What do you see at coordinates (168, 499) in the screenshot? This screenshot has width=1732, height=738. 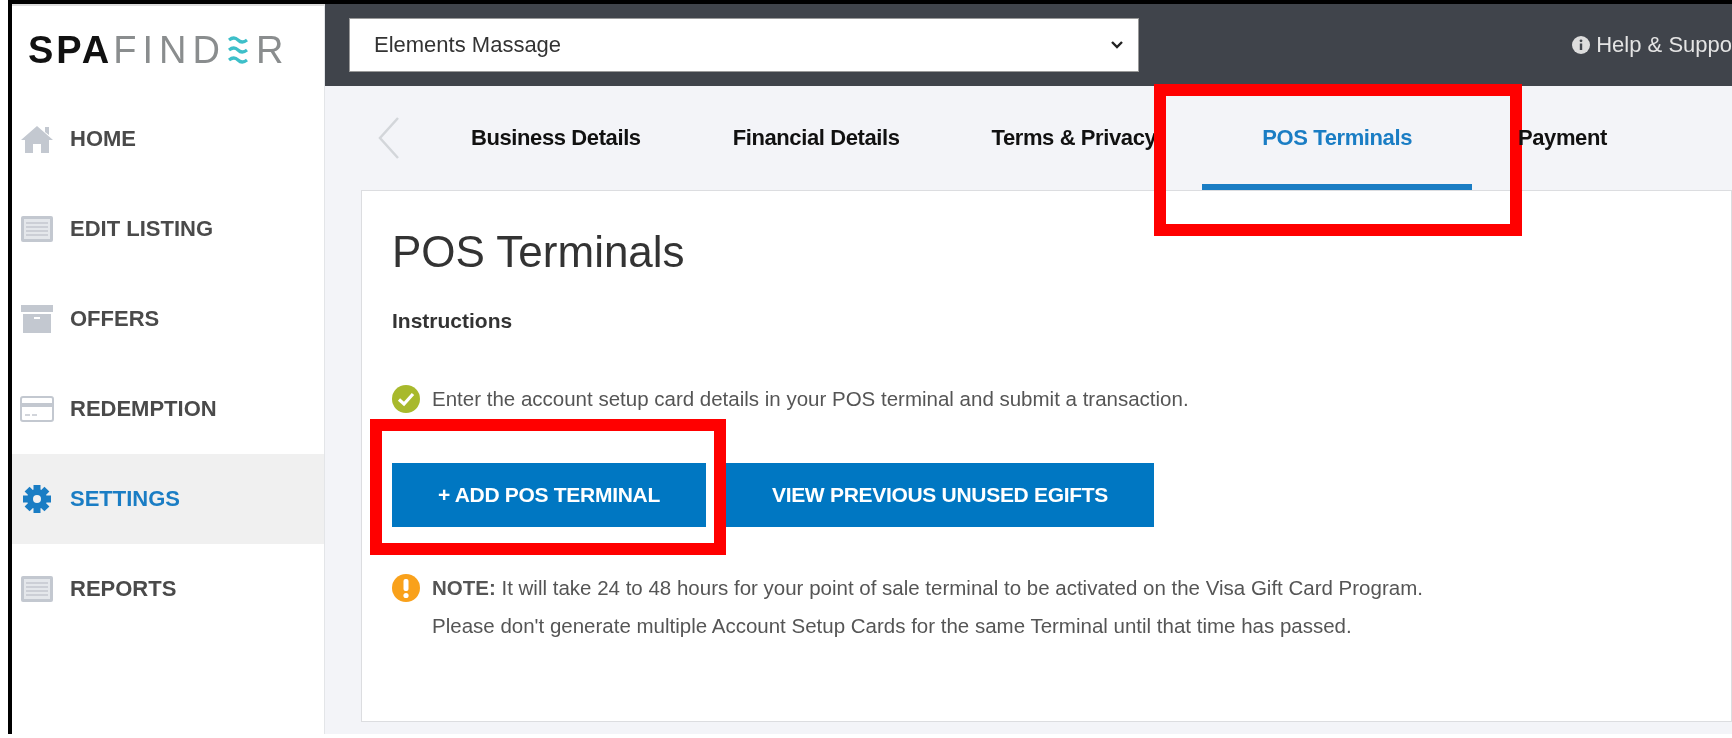 I see `sidebar-item: SETTINGS` at bounding box center [168, 499].